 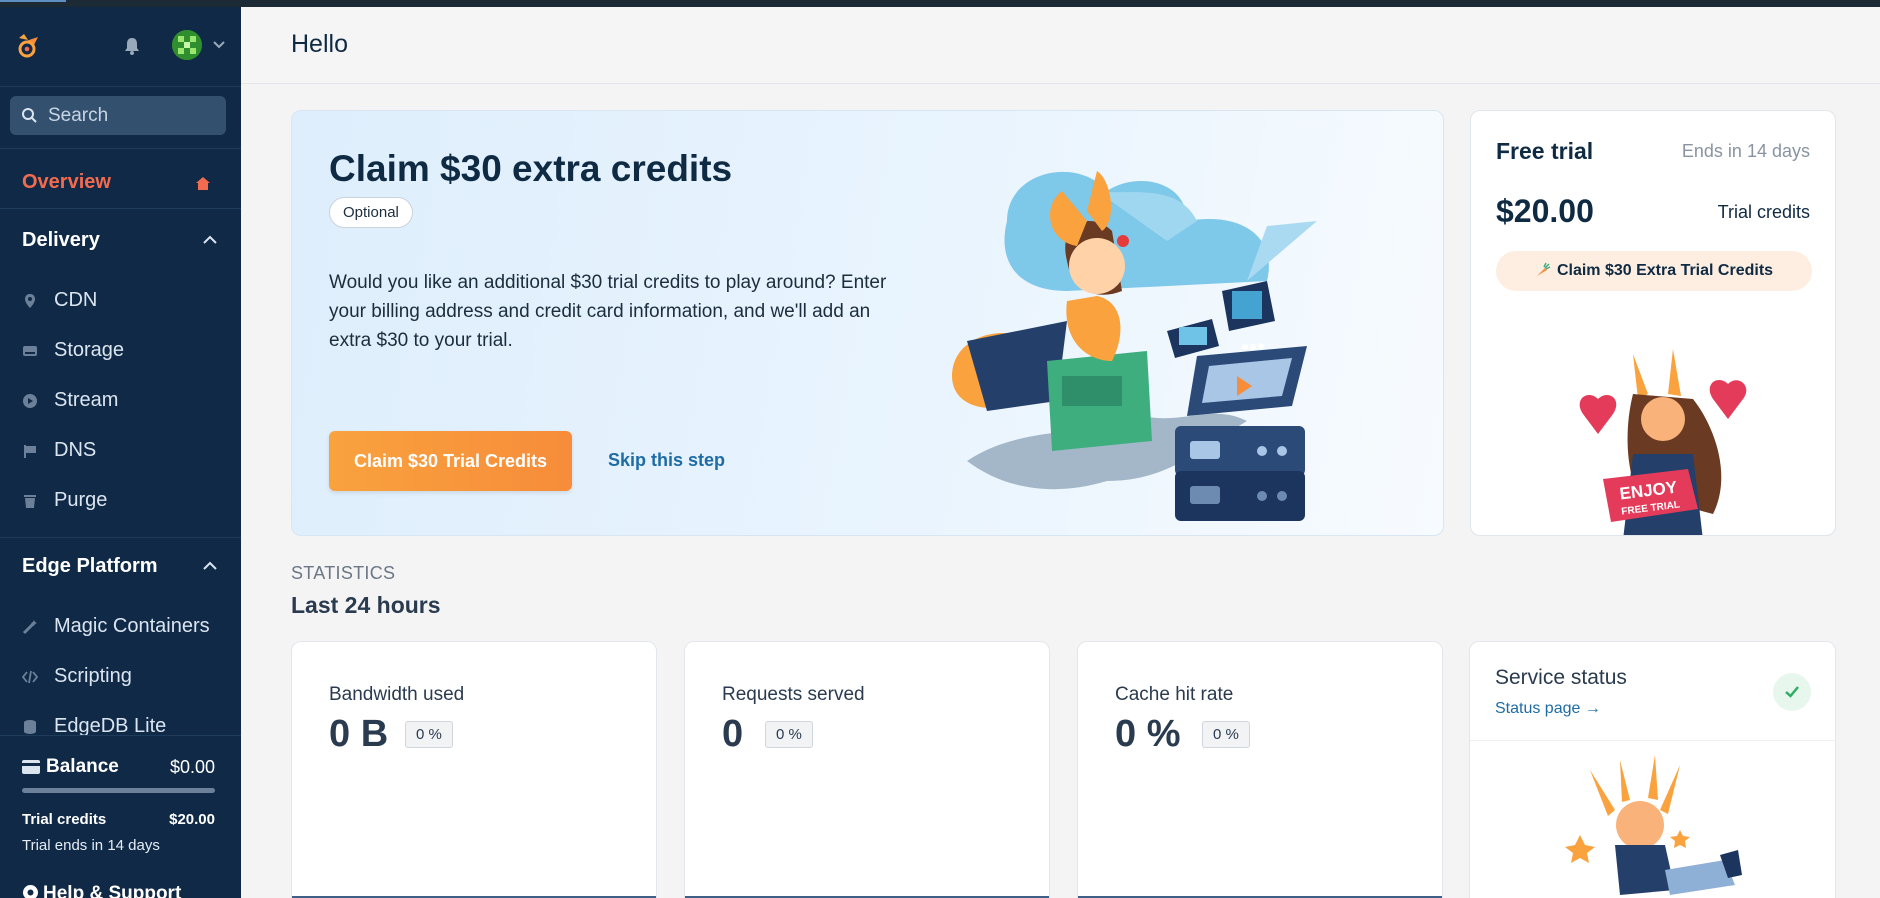 I want to click on section-header-edge-platform: Edge Platform, so click(x=120, y=566).